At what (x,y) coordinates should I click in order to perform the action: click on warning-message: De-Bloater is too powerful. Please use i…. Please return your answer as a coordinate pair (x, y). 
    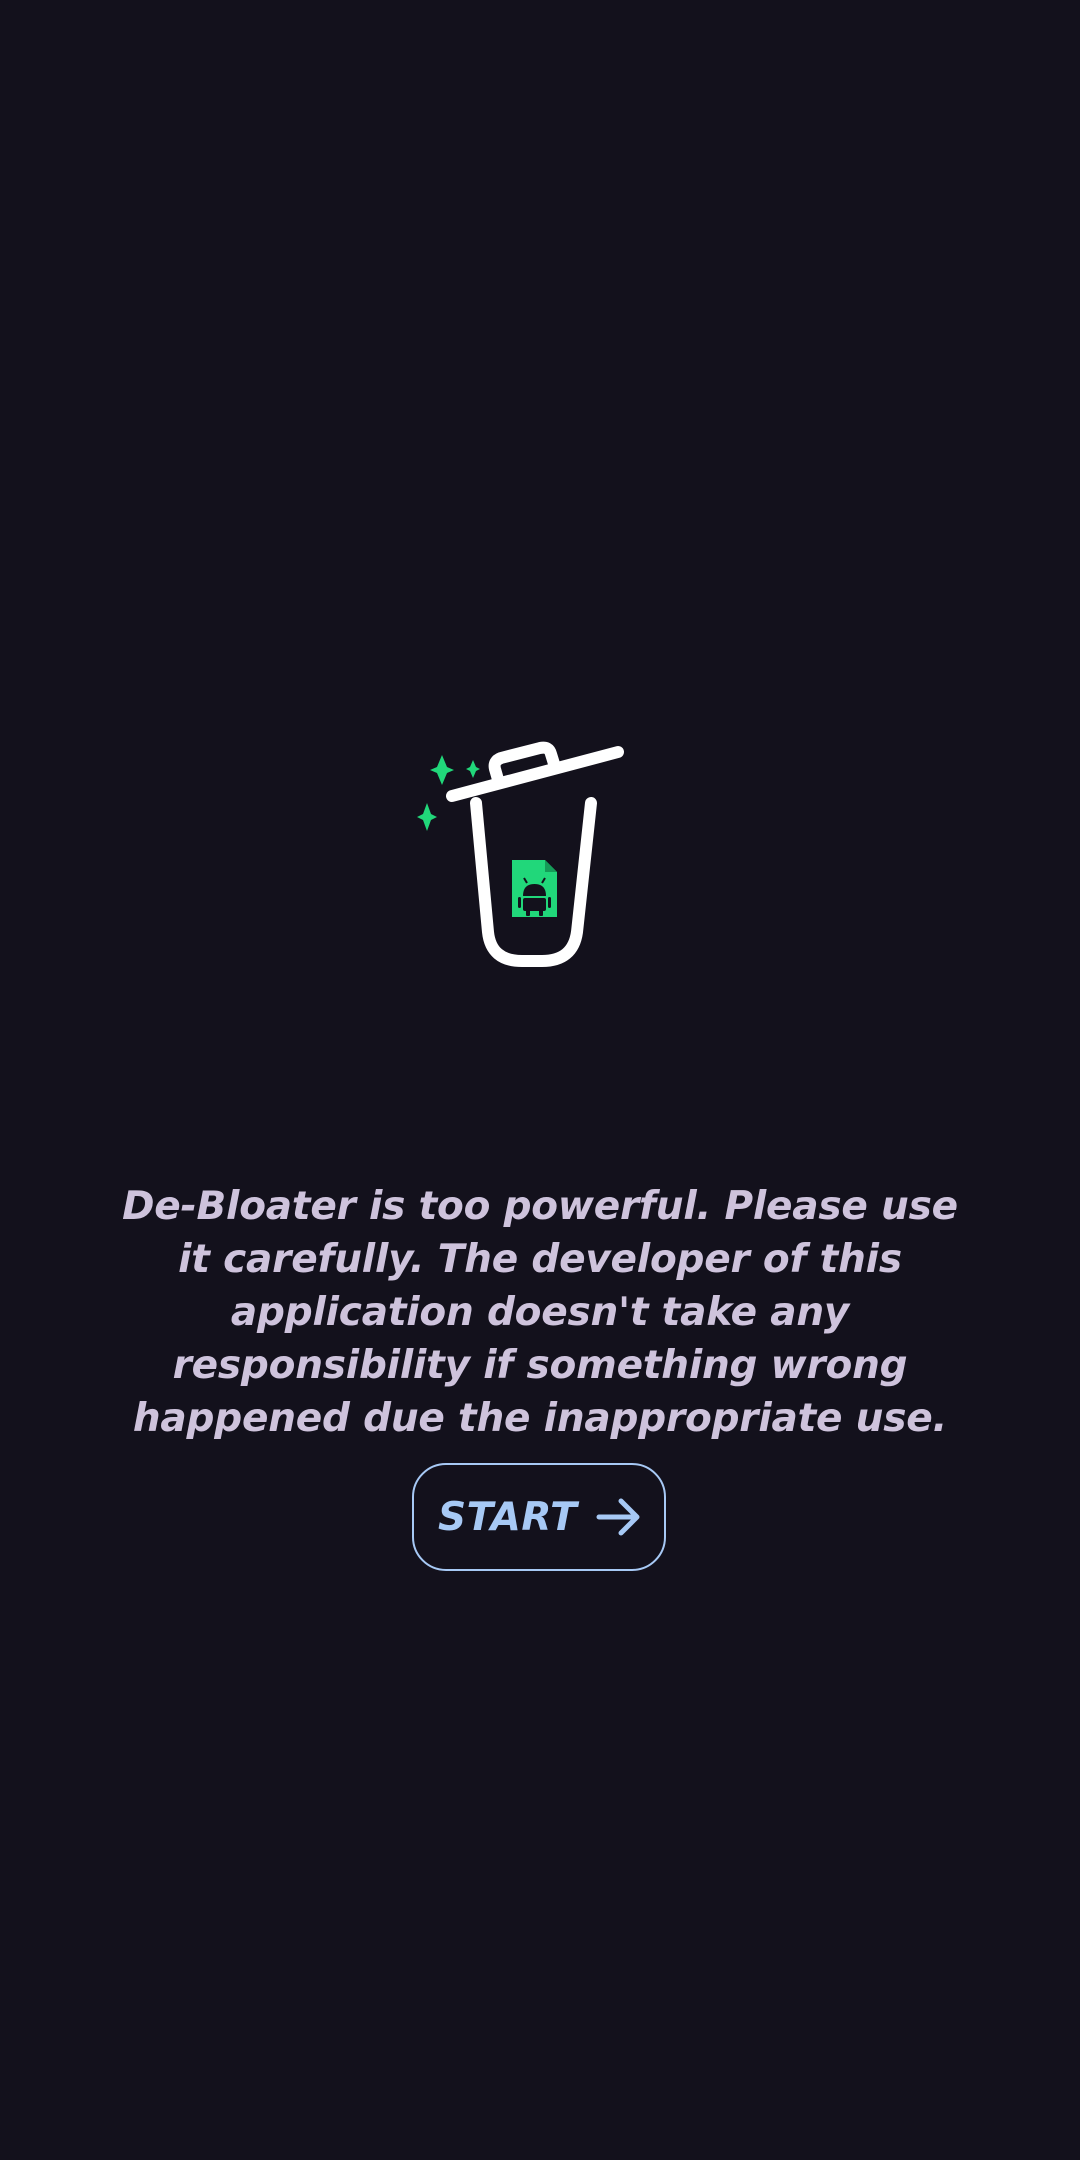
    Looking at the image, I should click on (540, 1312).